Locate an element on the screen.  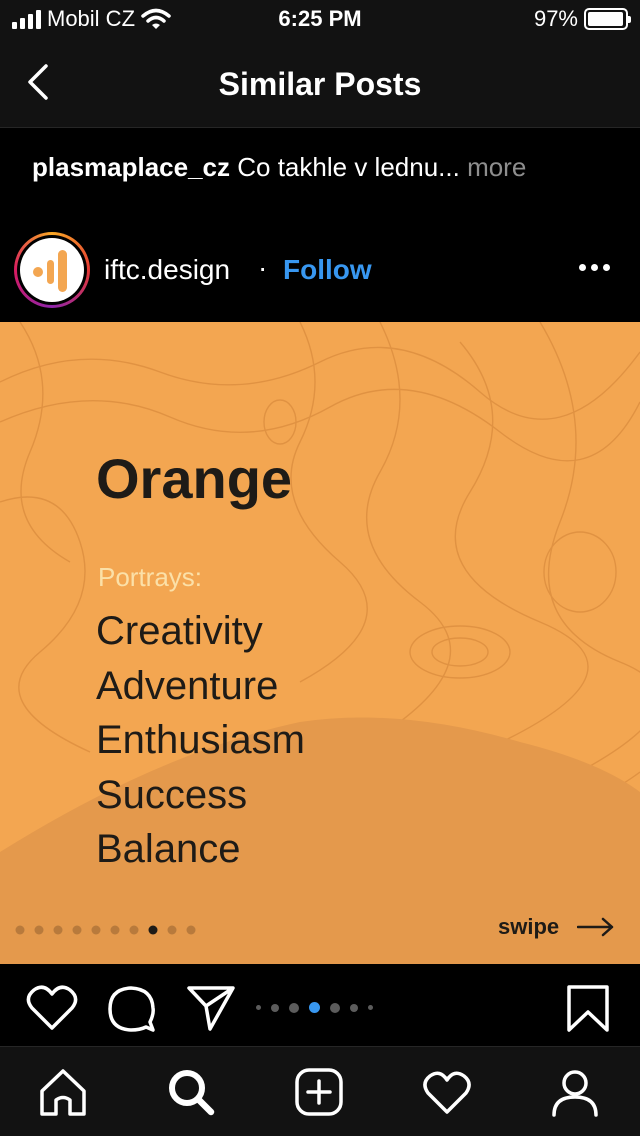
navigation-bar: Similar Posts is located at coordinates (320, 84).